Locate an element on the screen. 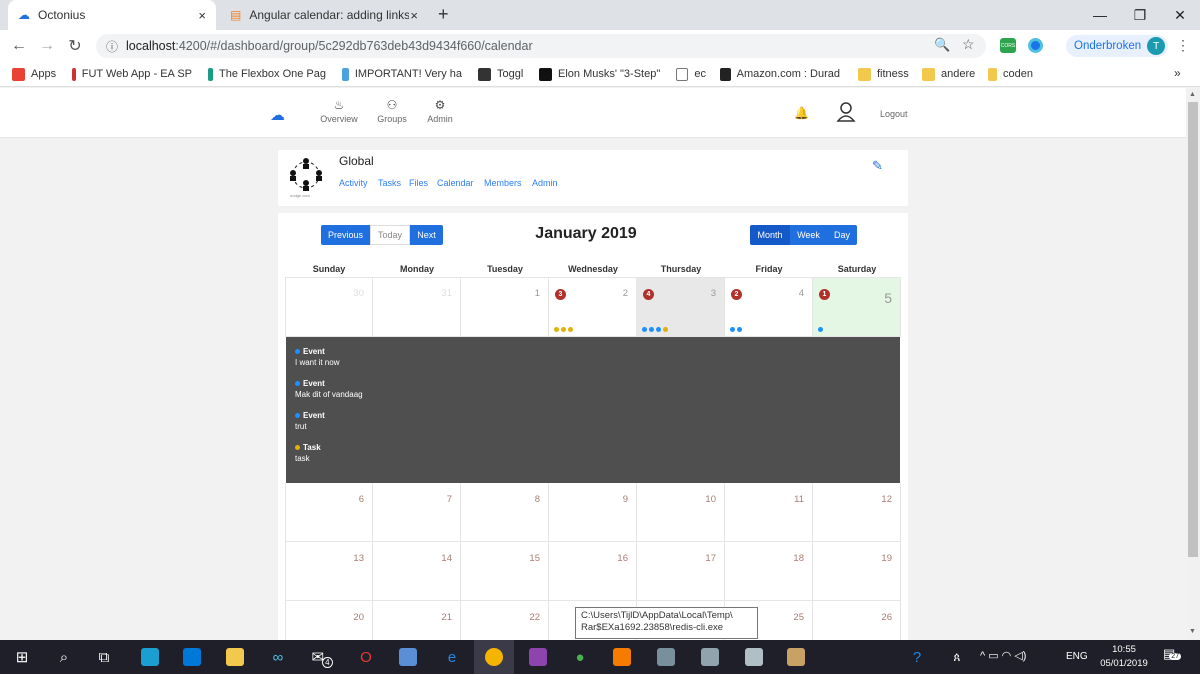 The image size is (1200, 674). forward-arrow-icon: → is located at coordinates (47, 46).